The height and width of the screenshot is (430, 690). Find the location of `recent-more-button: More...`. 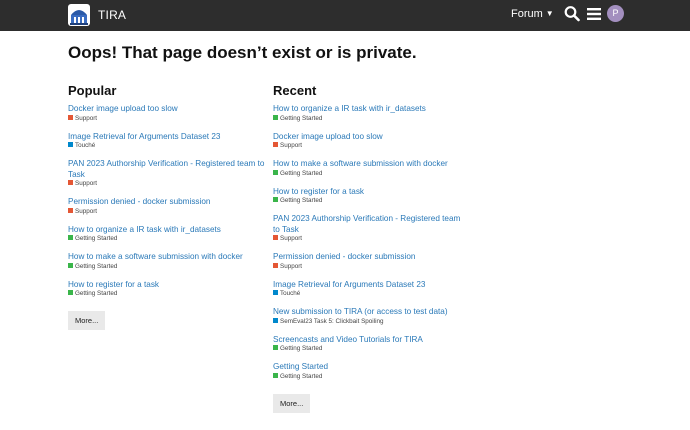

recent-more-button: More... is located at coordinates (292, 403).